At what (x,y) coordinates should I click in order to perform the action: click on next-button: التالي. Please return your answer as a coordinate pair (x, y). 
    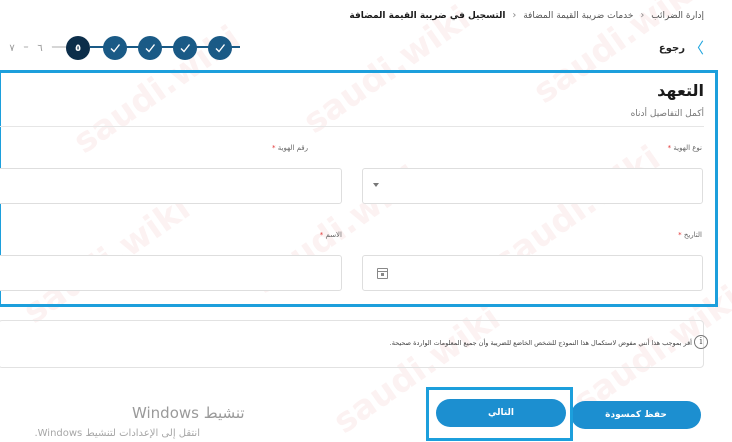
    Looking at the image, I should click on (501, 413).